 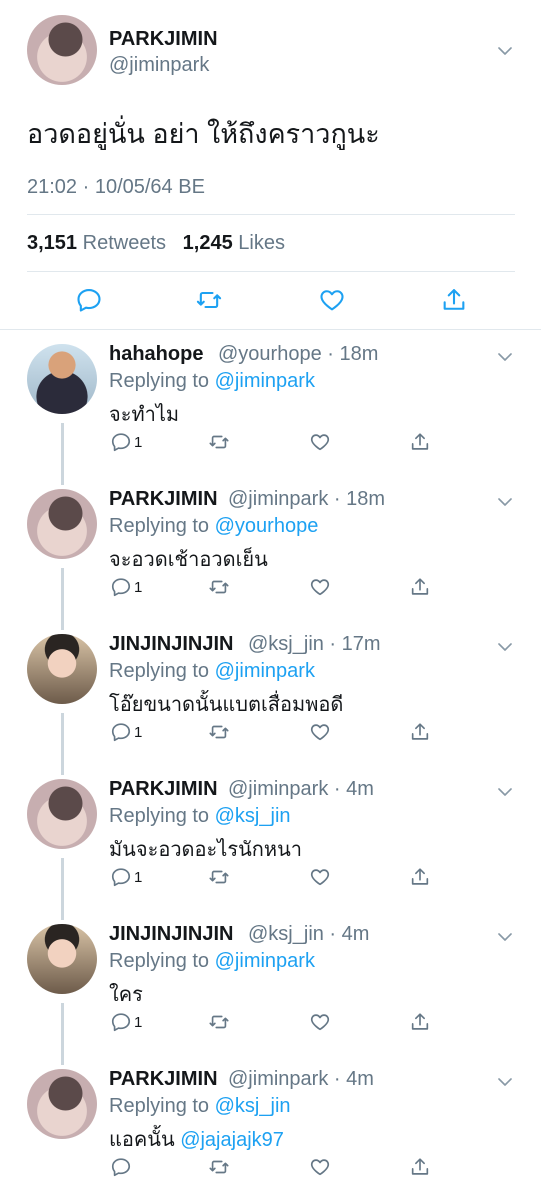 I want to click on divider, so click(x=271, y=271).